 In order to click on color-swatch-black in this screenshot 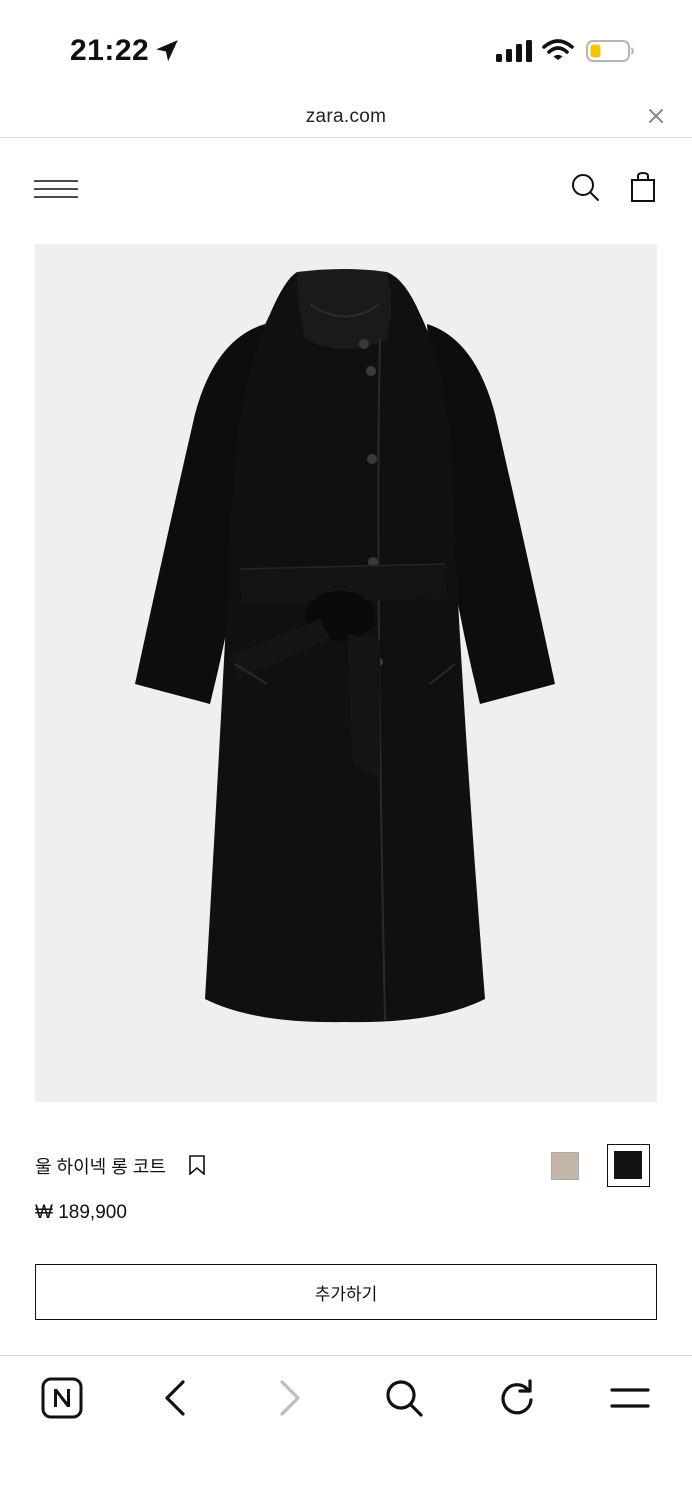, I will do `click(628, 1165)`.